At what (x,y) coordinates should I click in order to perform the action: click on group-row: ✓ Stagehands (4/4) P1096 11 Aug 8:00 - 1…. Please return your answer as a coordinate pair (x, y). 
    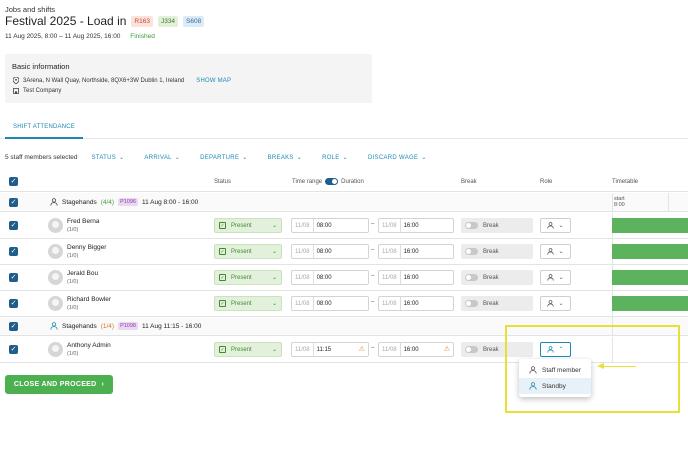
    Looking at the image, I should click on (344, 202).